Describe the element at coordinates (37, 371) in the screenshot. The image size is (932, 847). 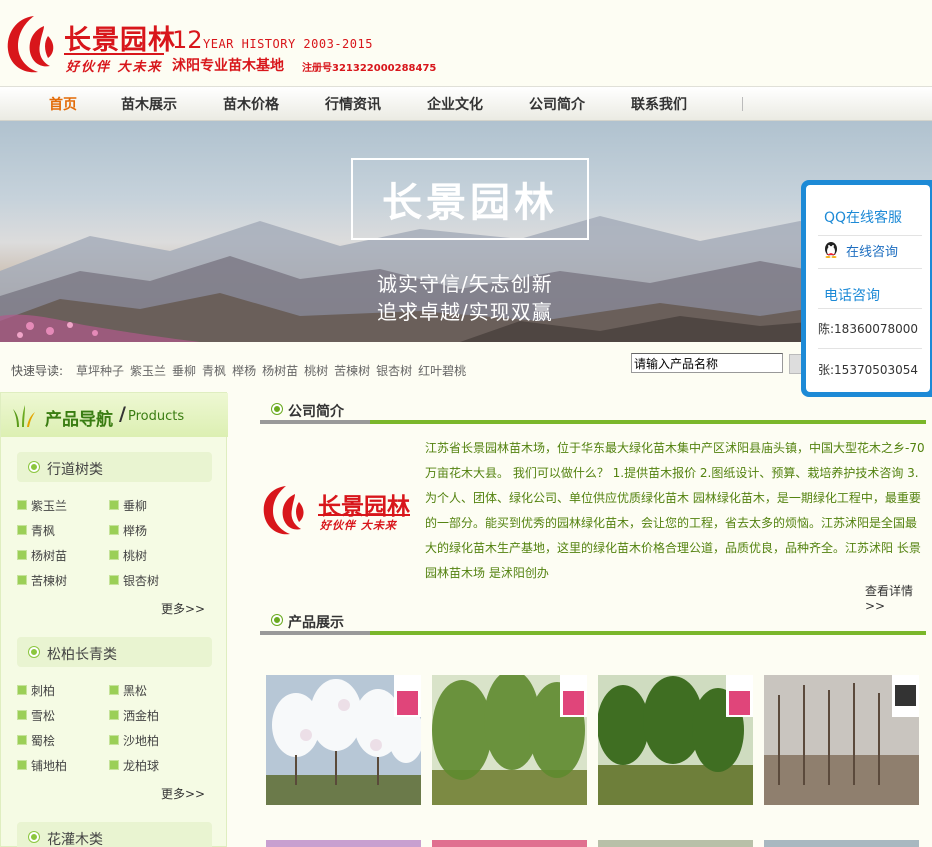
I see `quick-nav-label: 快速导读:` at that location.